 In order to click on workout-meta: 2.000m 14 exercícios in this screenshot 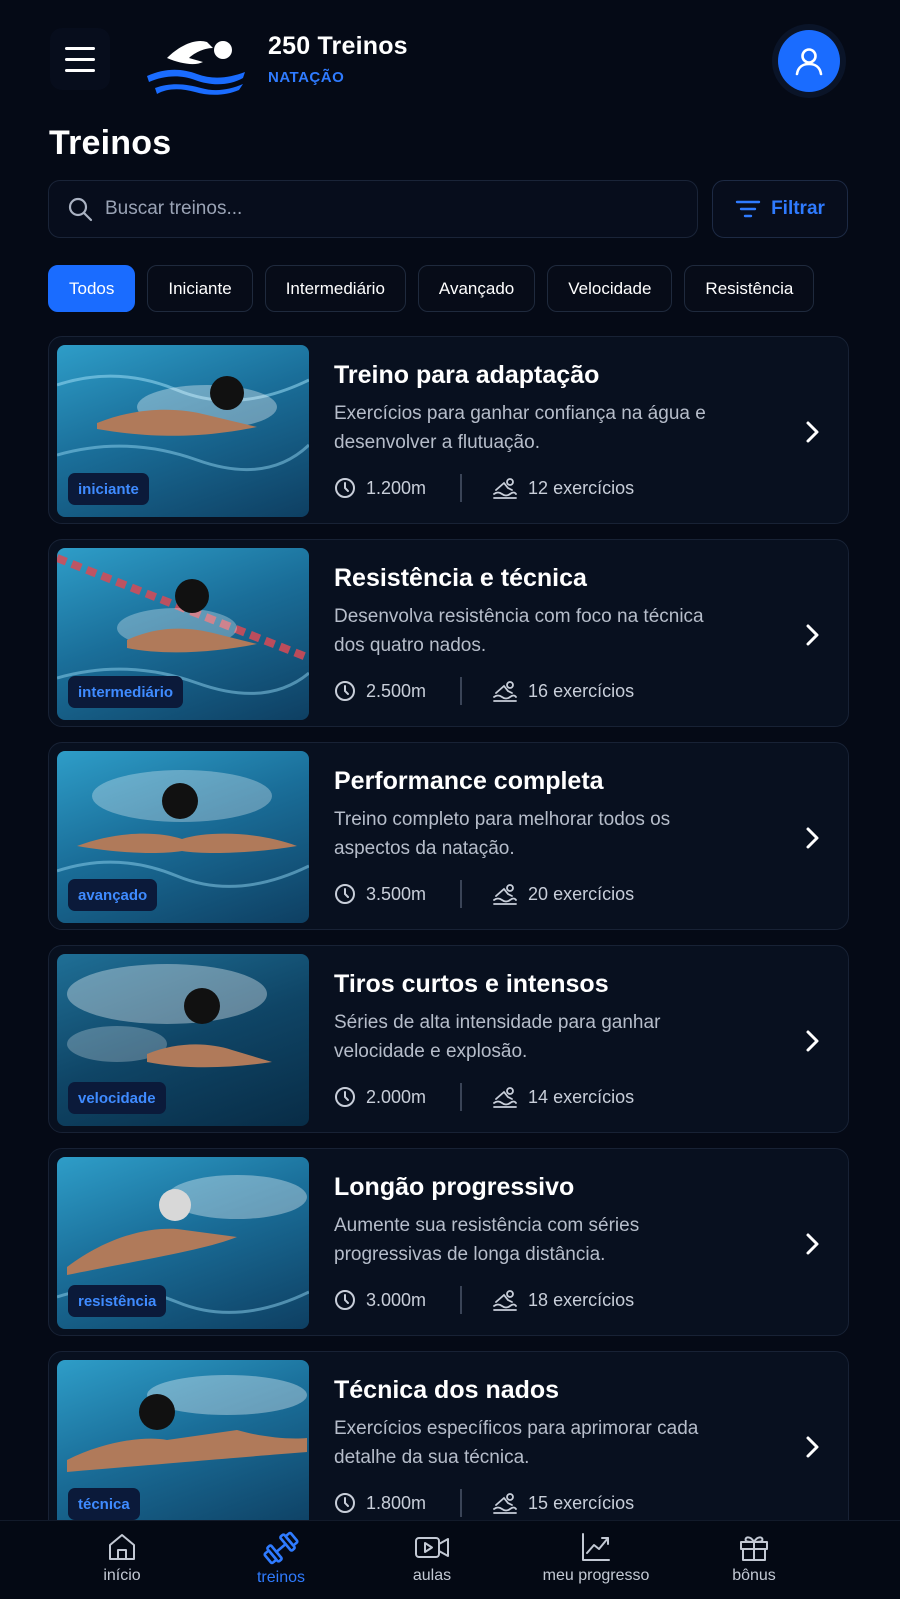, I will do `click(484, 1097)`.